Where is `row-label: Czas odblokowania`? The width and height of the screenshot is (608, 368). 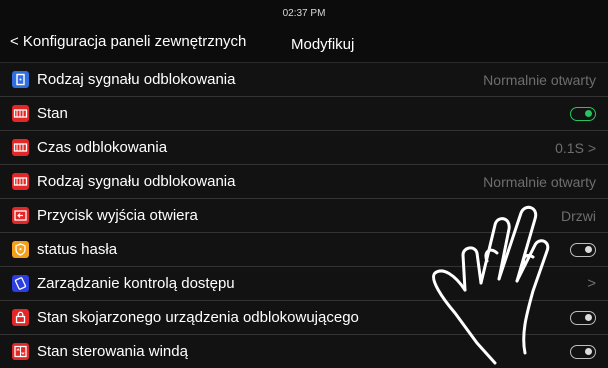 row-label: Czas odblokowania is located at coordinates (102, 147).